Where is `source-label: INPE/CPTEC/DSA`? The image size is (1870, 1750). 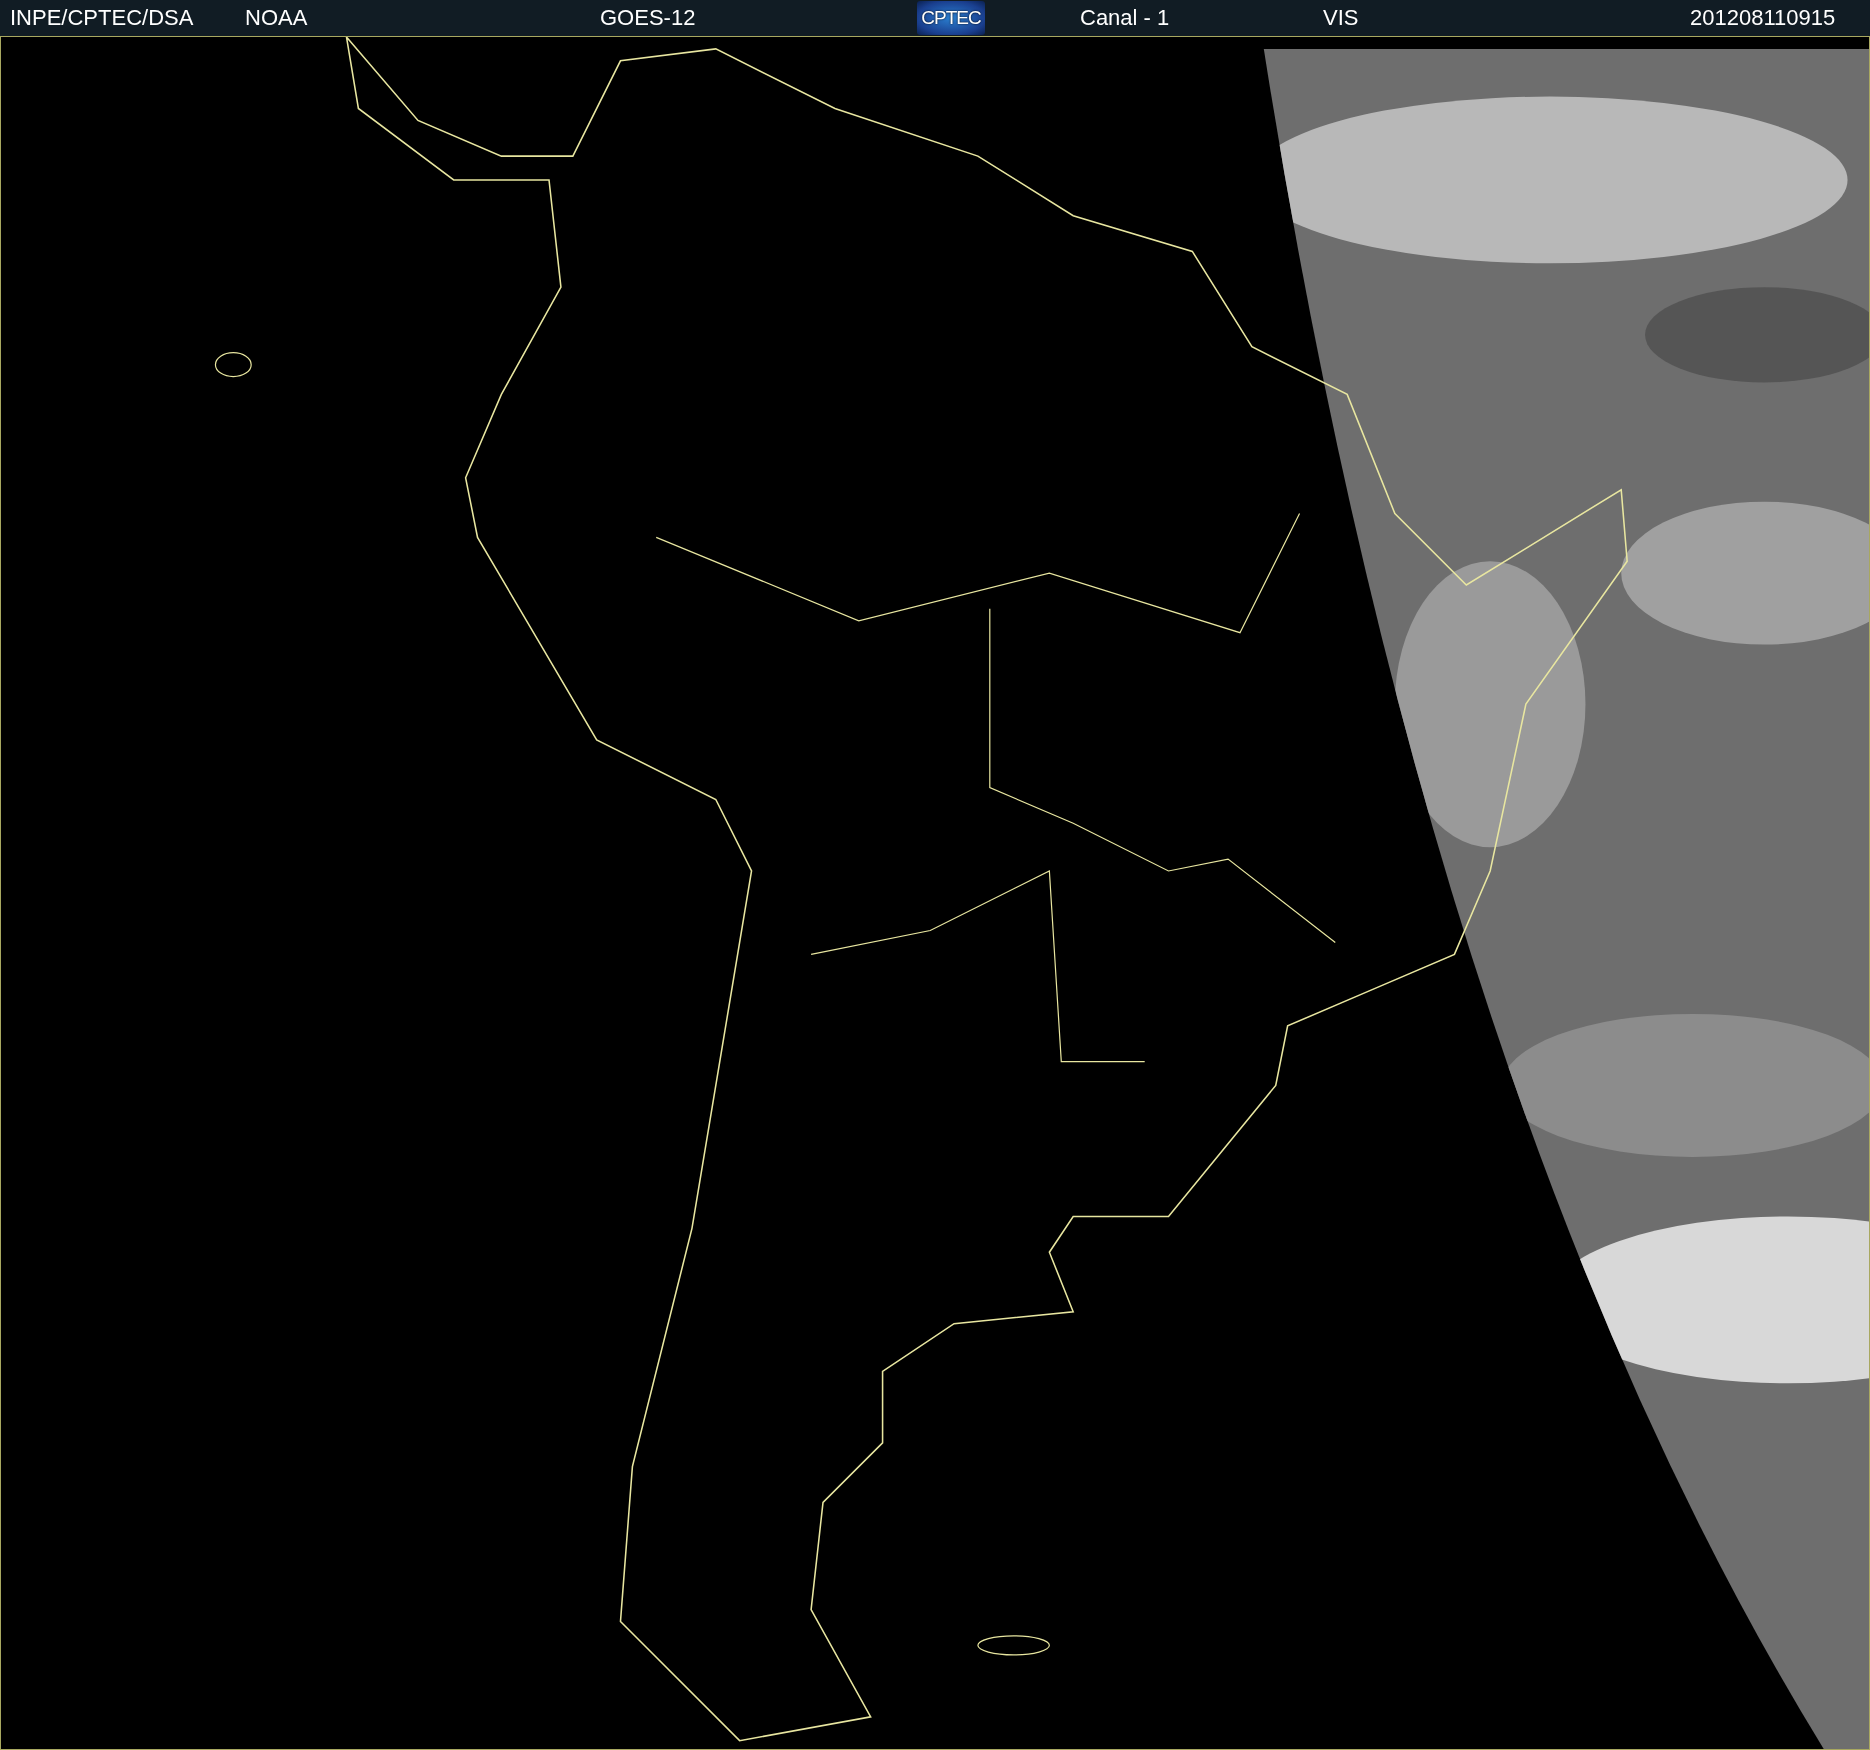
source-label: INPE/CPTEC/DSA is located at coordinates (102, 18).